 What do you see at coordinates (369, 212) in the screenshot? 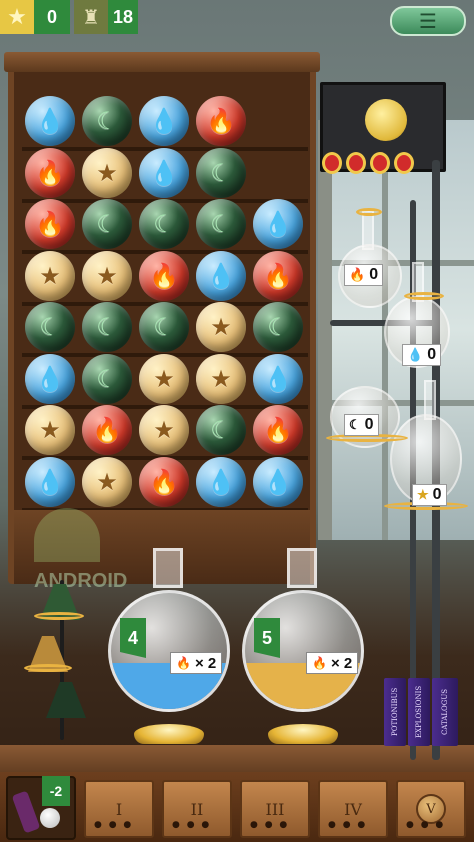
I see `flask-ring` at bounding box center [369, 212].